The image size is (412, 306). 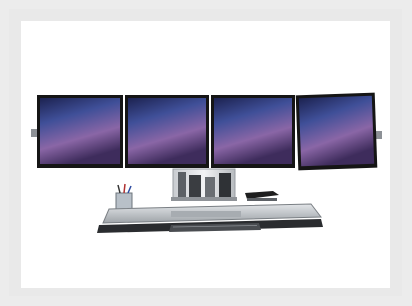 What do you see at coordinates (262, 196) in the screenshot?
I see `stapler` at bounding box center [262, 196].